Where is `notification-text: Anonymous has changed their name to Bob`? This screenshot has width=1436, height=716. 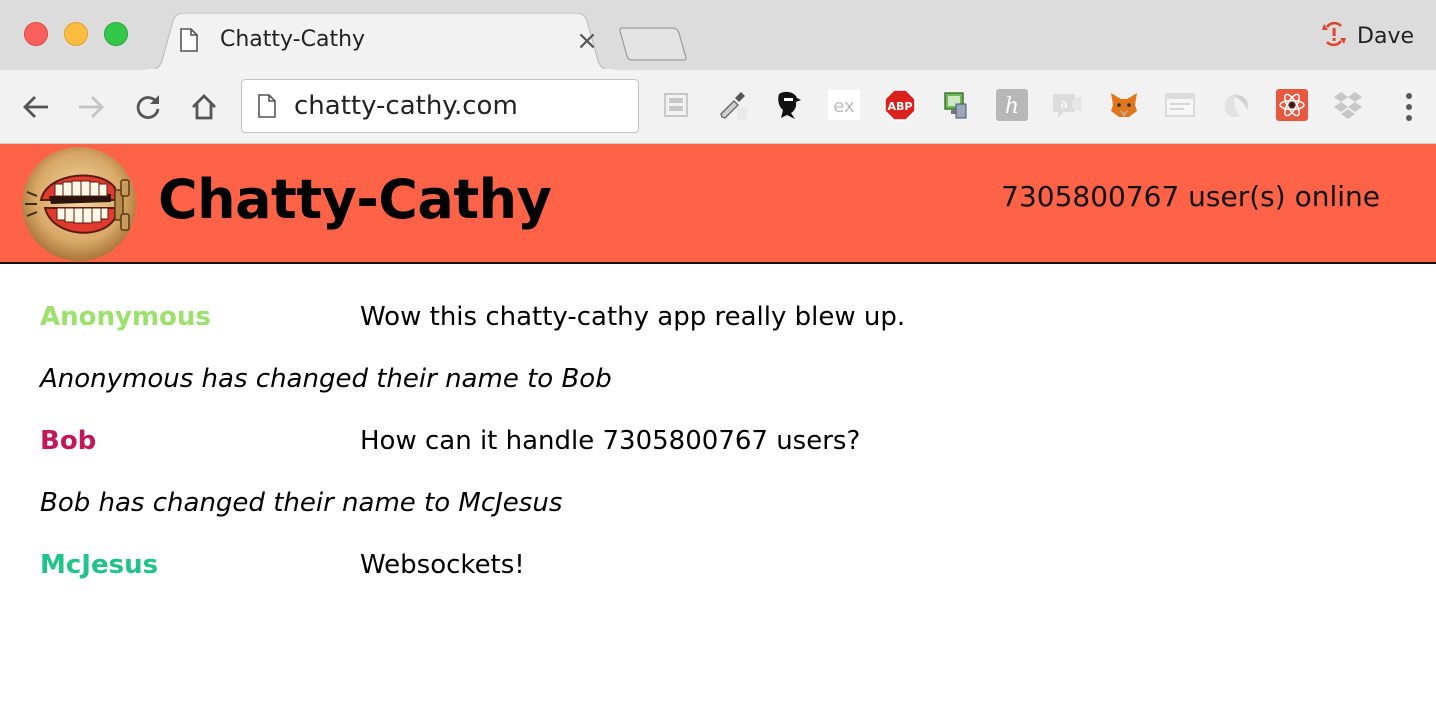 notification-text: Anonymous has changed their name to Bob is located at coordinates (326, 379).